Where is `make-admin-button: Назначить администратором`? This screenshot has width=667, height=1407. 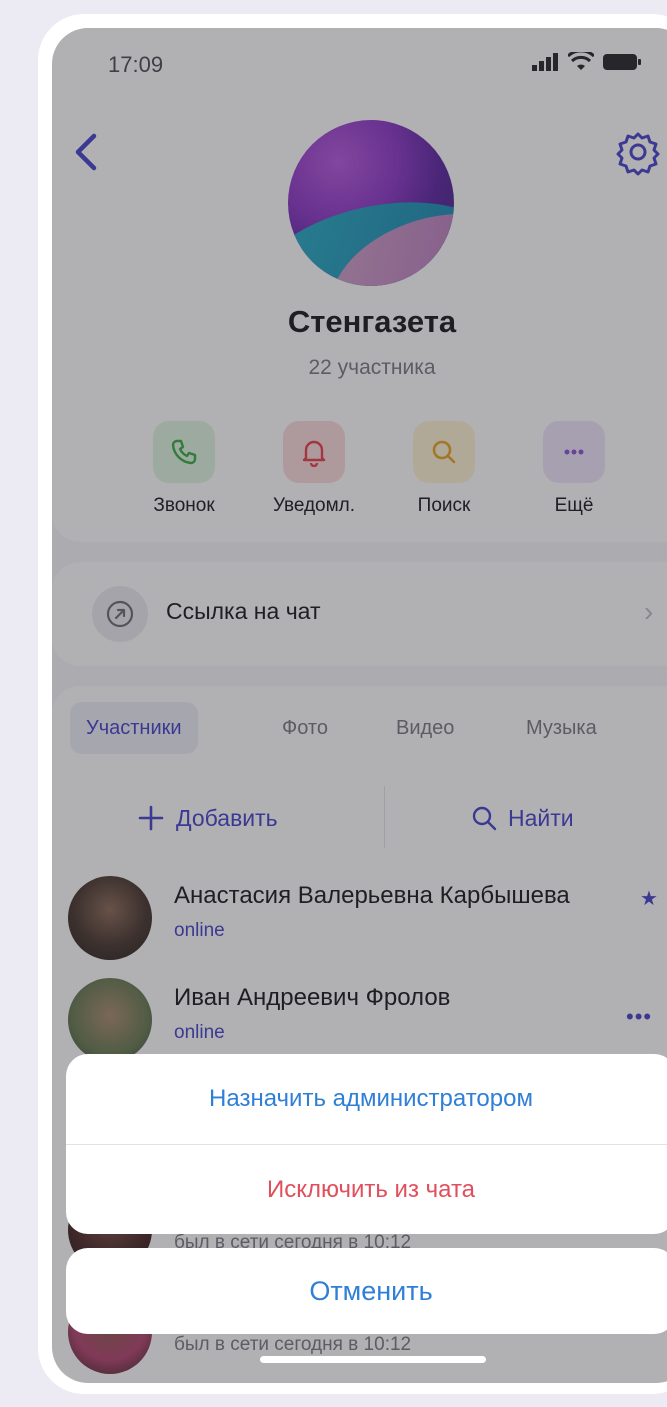
make-admin-button: Назначить администратором is located at coordinates (366, 1099).